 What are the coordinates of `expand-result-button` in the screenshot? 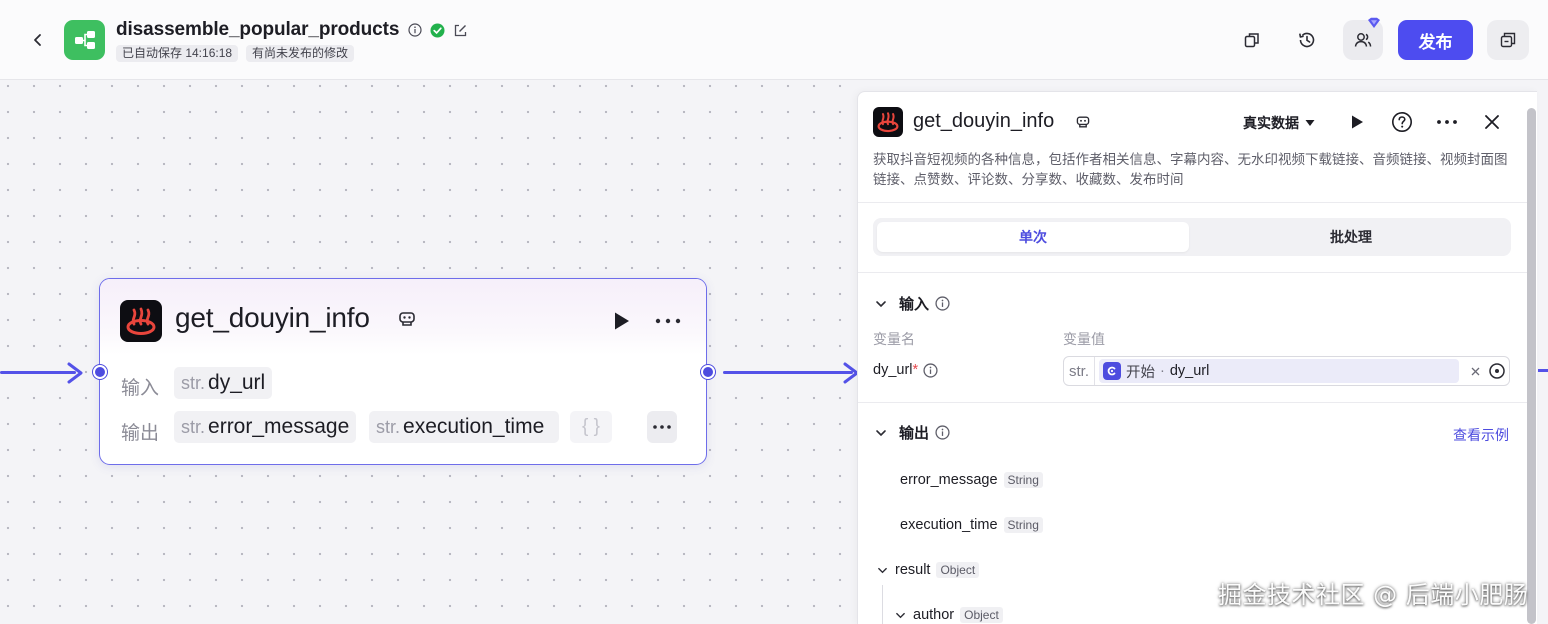 It's located at (882, 570).